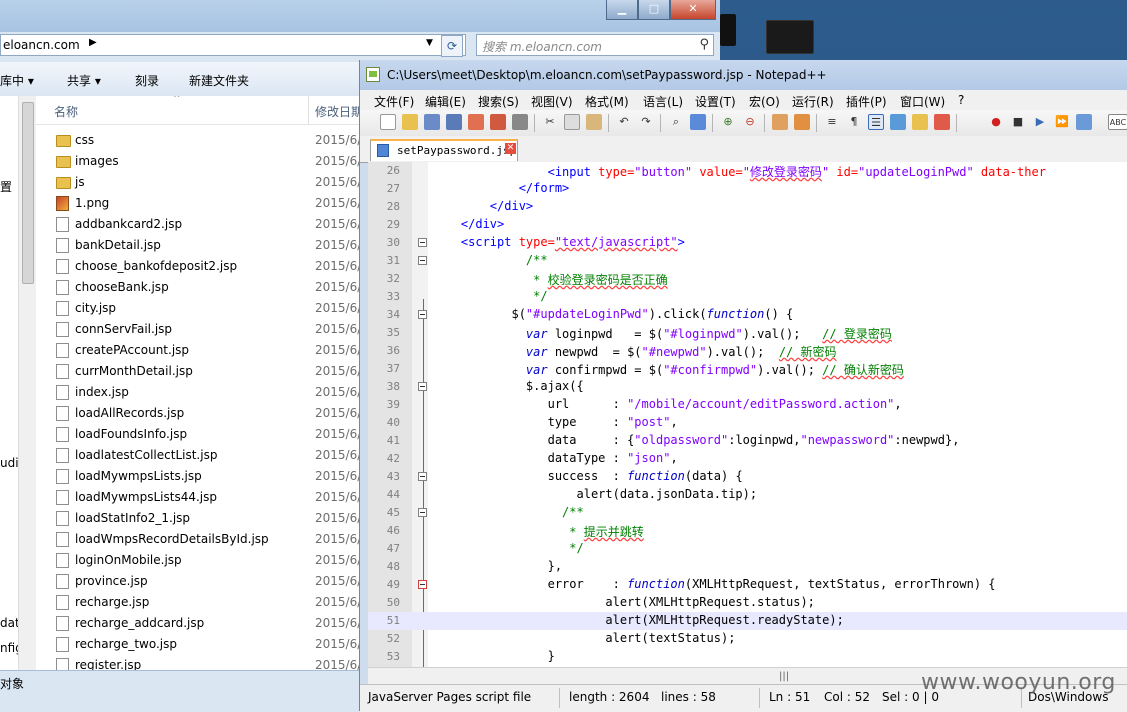 This screenshot has width=1127, height=712. Describe the element at coordinates (429, 43) in the screenshot. I see `address-dropdown-icon: ▼` at that location.